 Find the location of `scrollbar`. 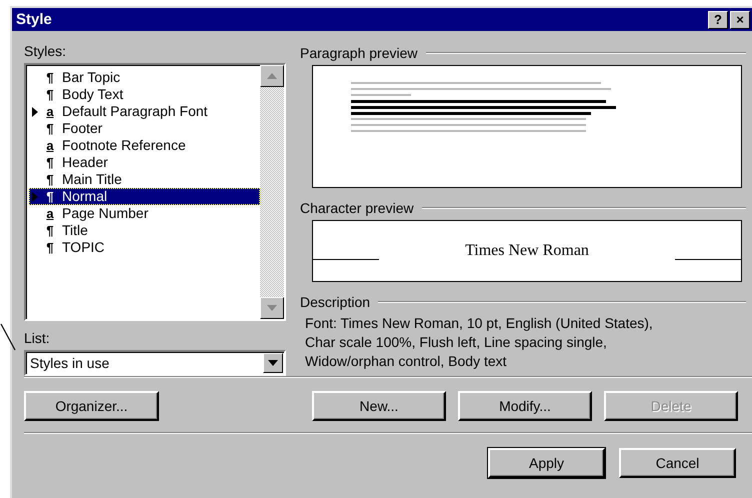

scrollbar is located at coordinates (272, 192).